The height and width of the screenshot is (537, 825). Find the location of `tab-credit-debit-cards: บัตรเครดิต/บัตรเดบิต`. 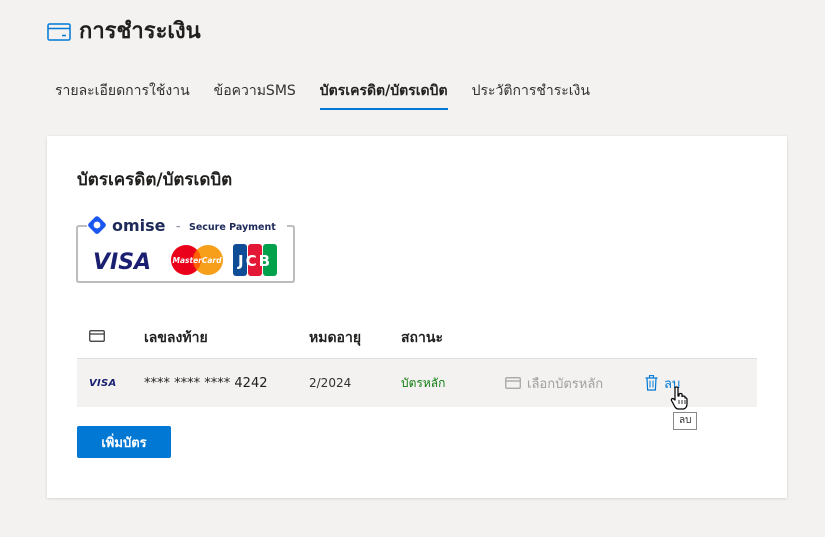

tab-credit-debit-cards: บัตรเครดิต/บัตรเดบิต is located at coordinates (383, 93).